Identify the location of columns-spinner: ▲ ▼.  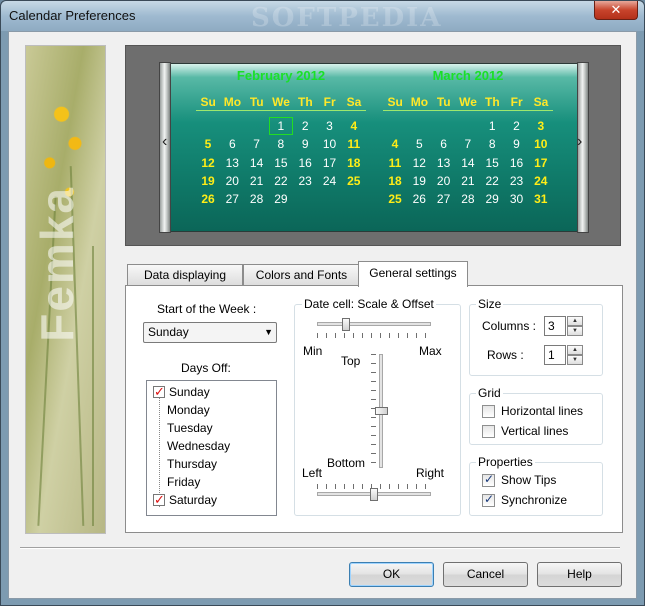
(575, 326).